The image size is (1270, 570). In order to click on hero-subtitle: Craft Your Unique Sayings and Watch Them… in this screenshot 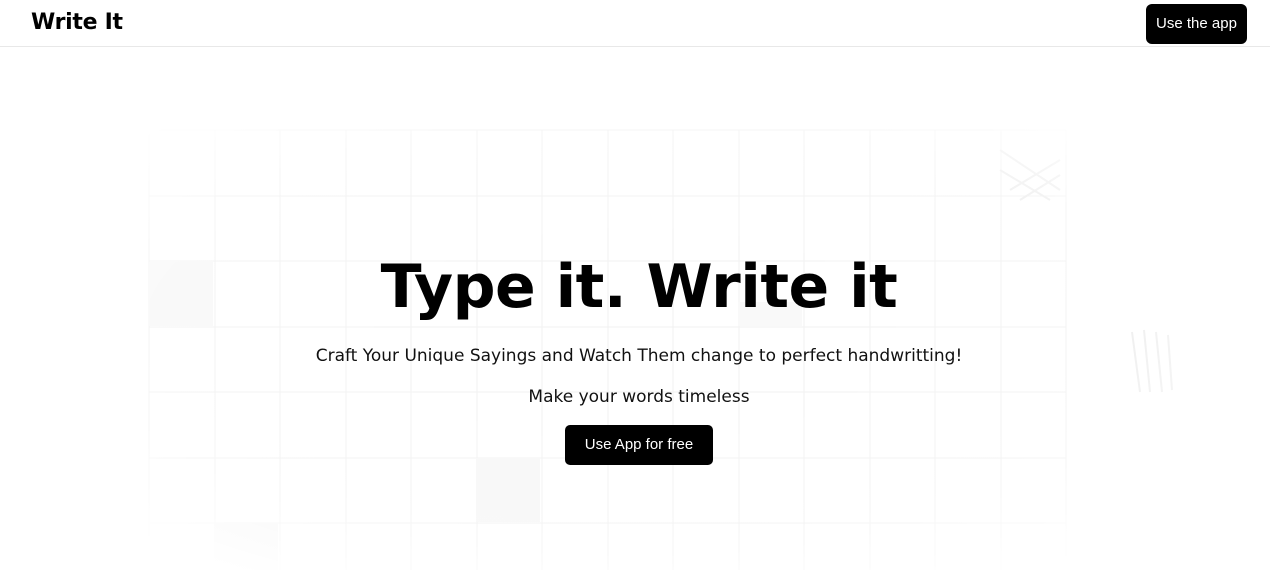, I will do `click(639, 356)`.